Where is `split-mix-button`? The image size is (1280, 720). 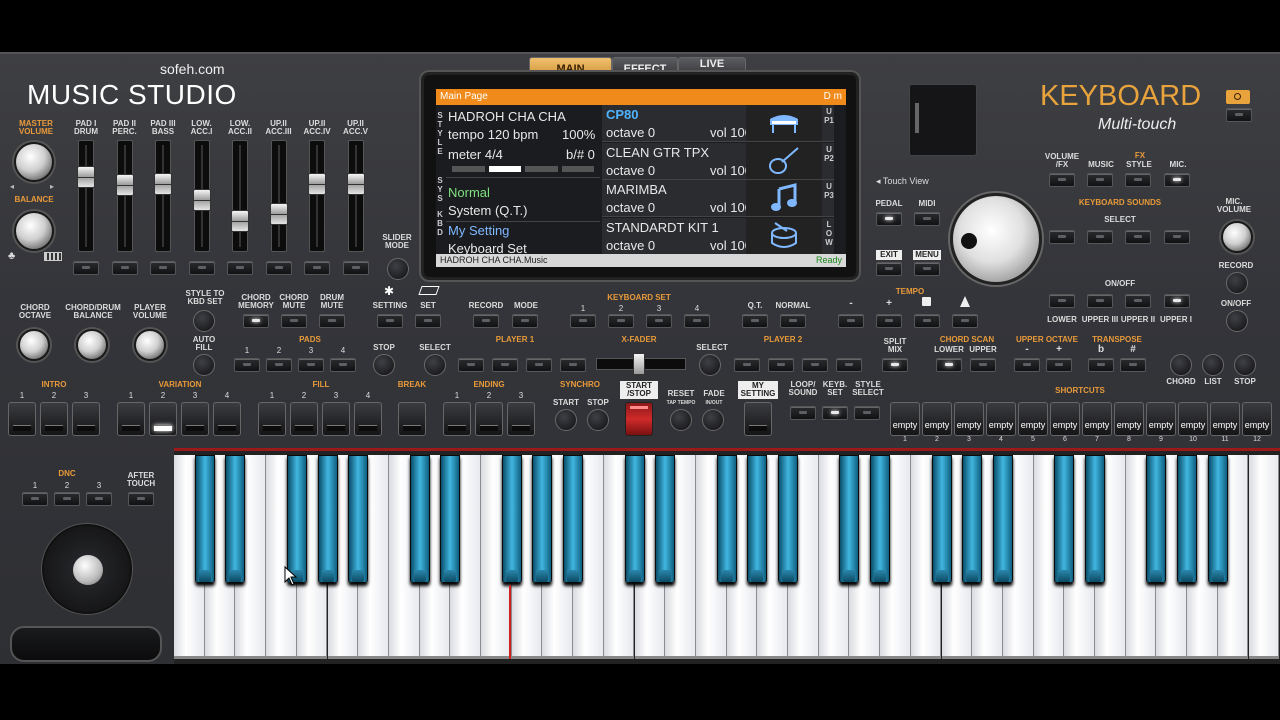 split-mix-button is located at coordinates (895, 365).